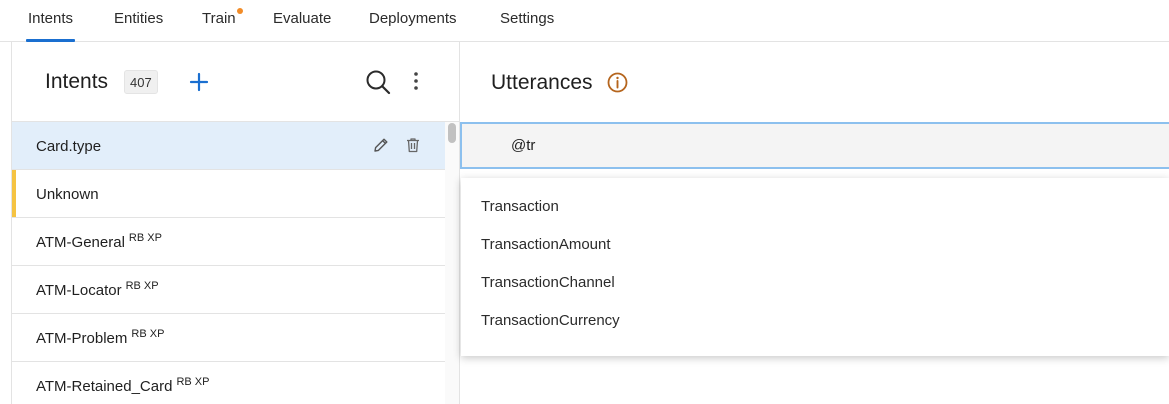 This screenshot has width=1169, height=404. I want to click on intent-item-label: Card.type, so click(69, 146).